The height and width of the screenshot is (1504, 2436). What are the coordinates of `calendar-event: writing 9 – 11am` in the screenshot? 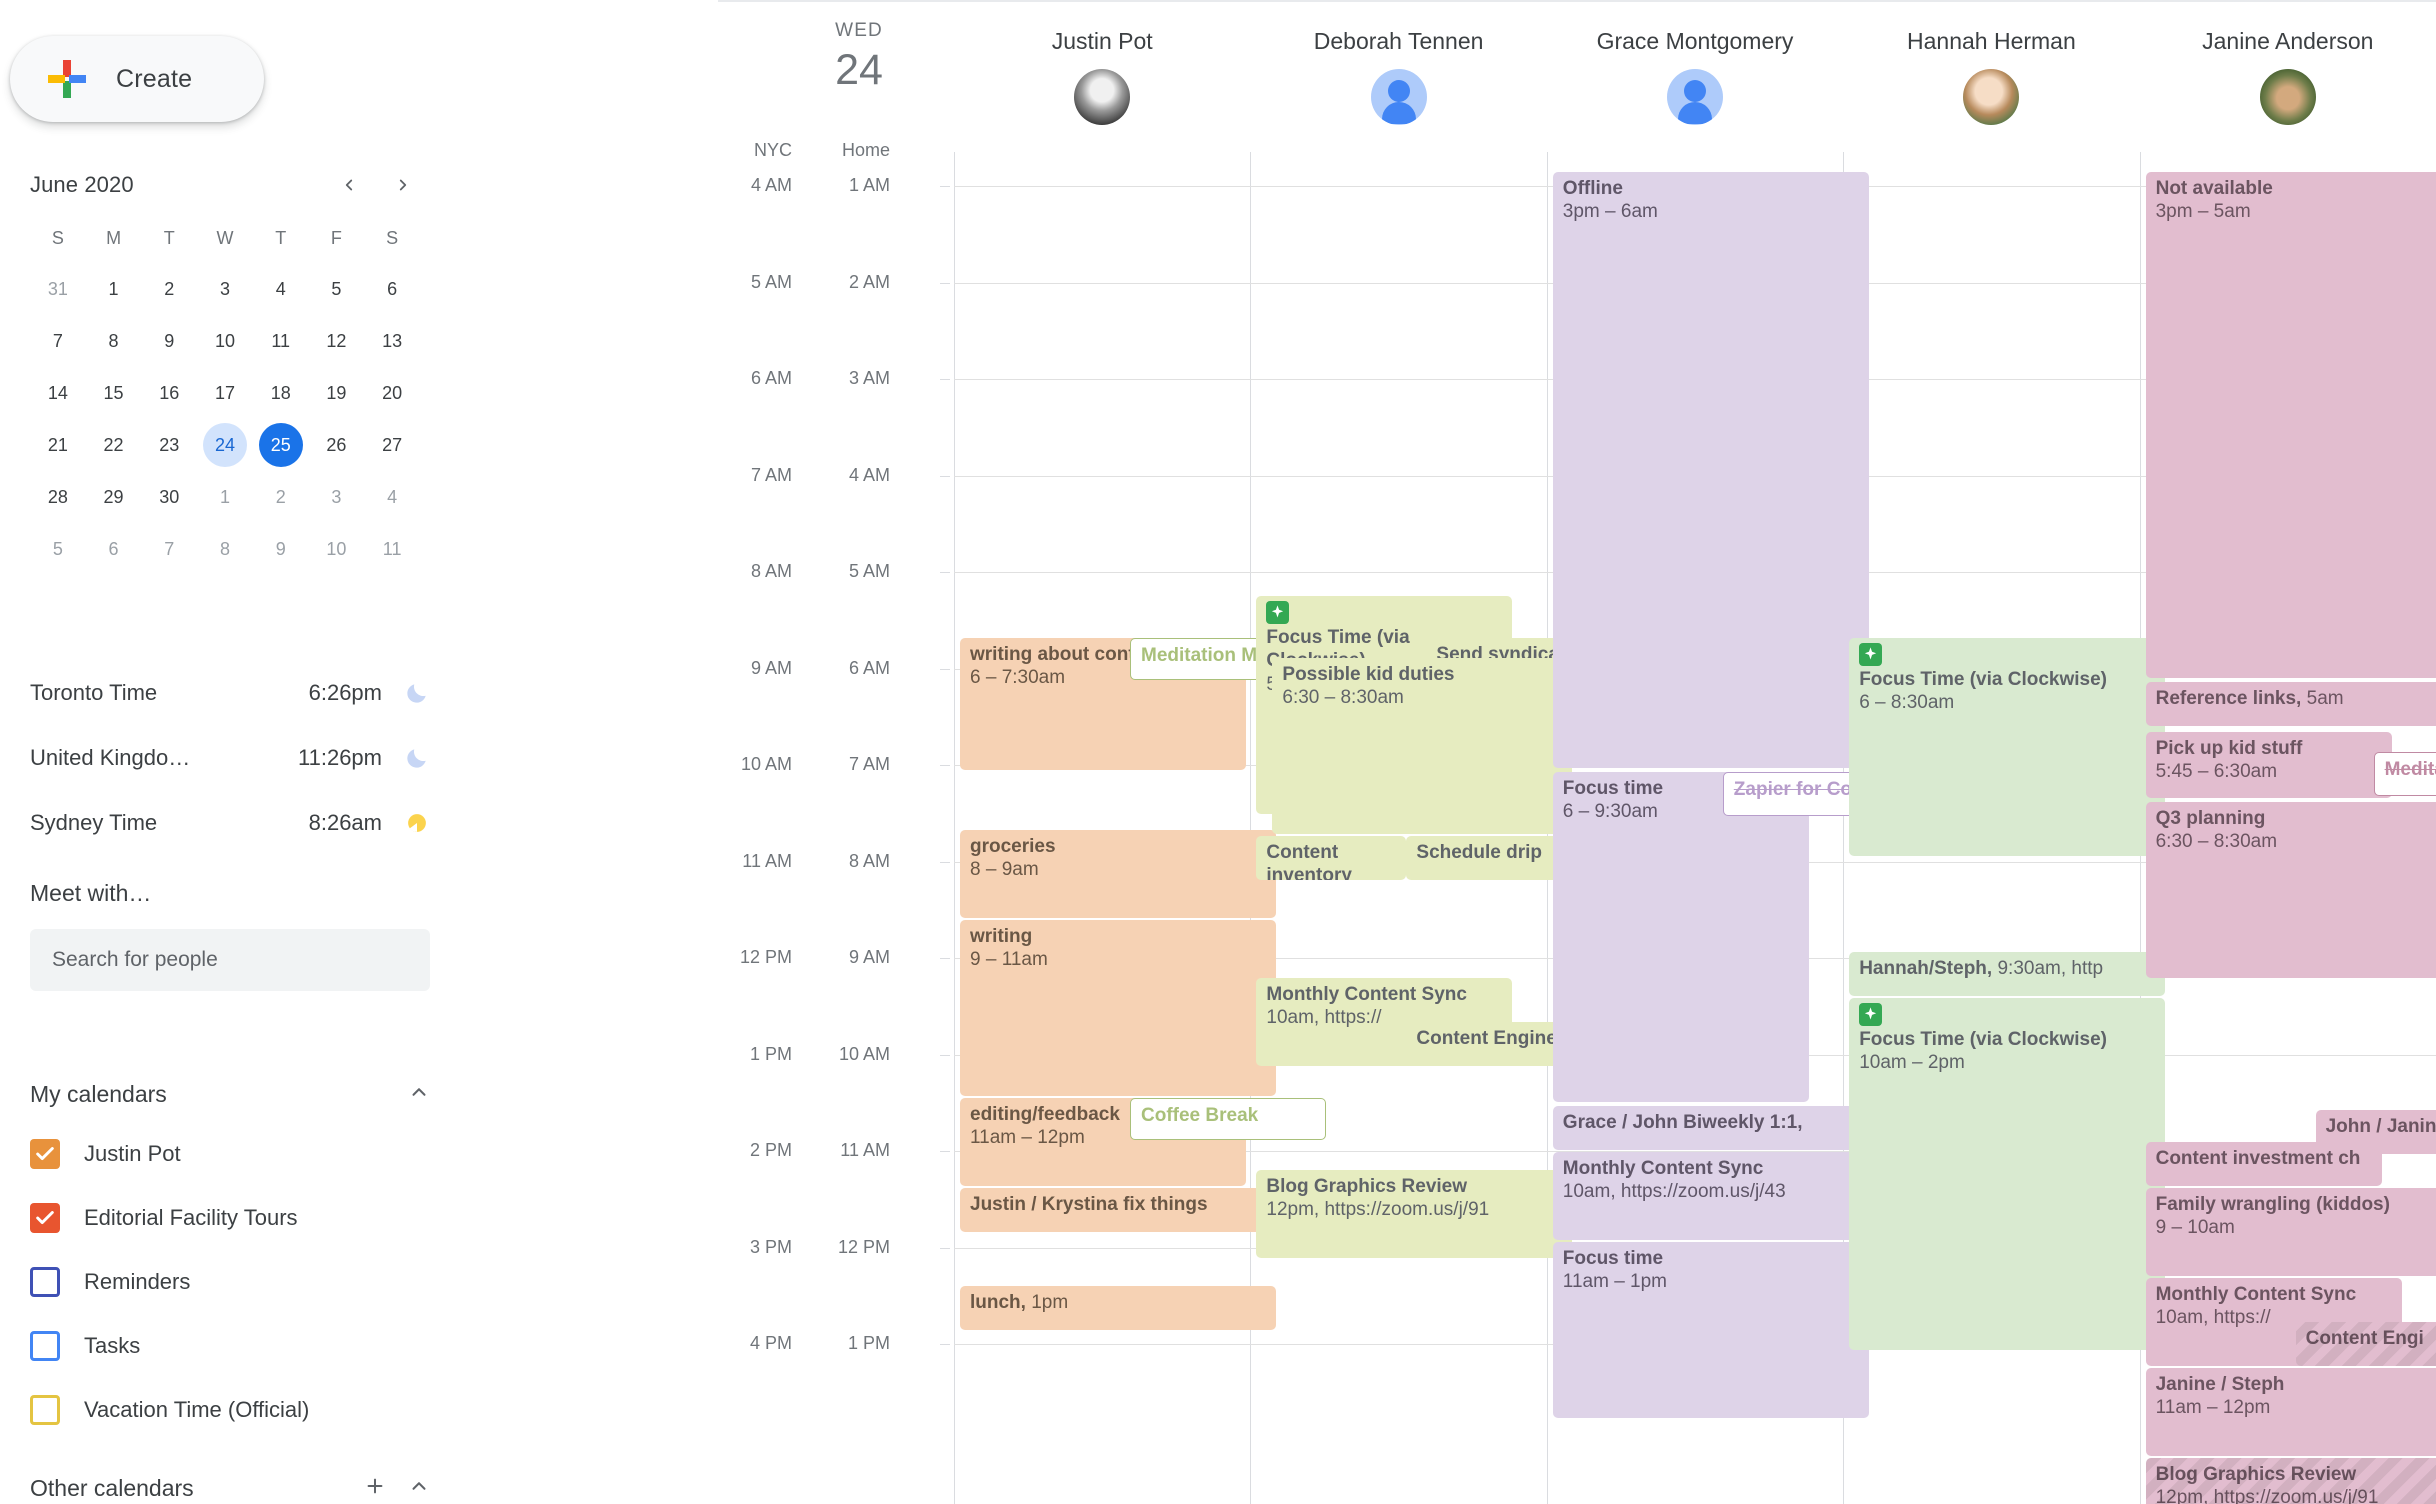 It's located at (1118, 1008).